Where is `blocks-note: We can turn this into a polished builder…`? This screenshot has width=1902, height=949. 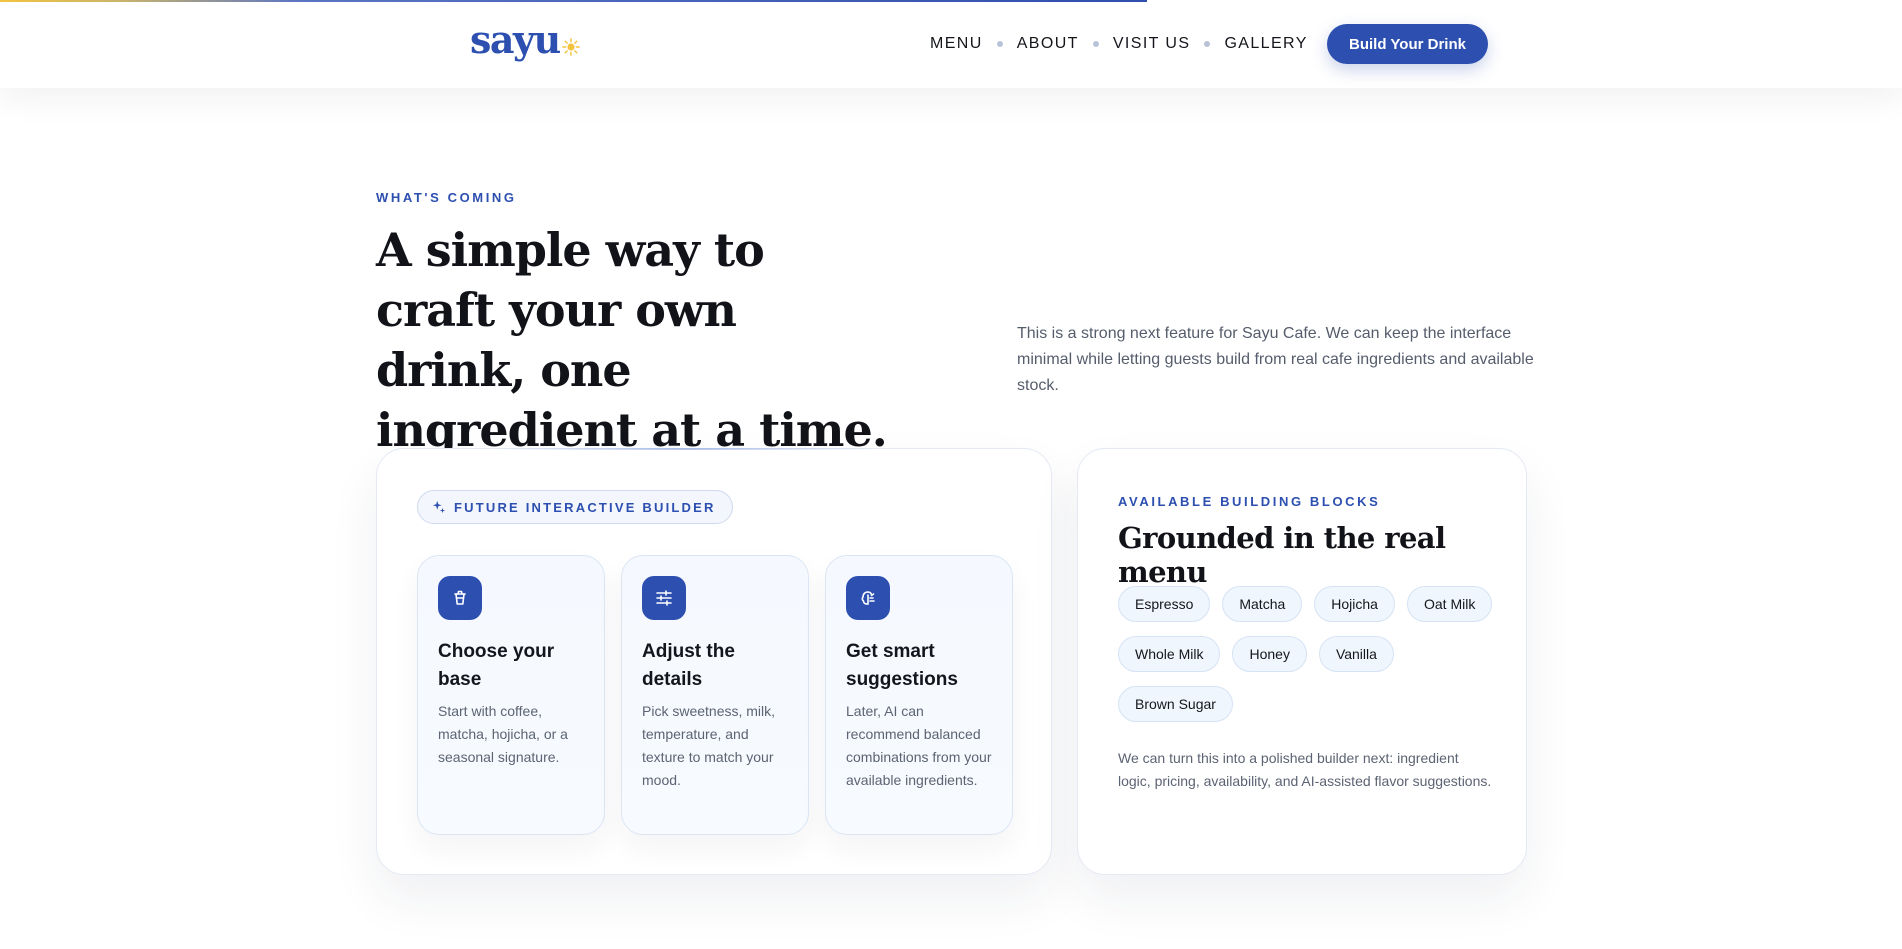 blocks-note: We can turn this into a polished builder… is located at coordinates (1305, 769).